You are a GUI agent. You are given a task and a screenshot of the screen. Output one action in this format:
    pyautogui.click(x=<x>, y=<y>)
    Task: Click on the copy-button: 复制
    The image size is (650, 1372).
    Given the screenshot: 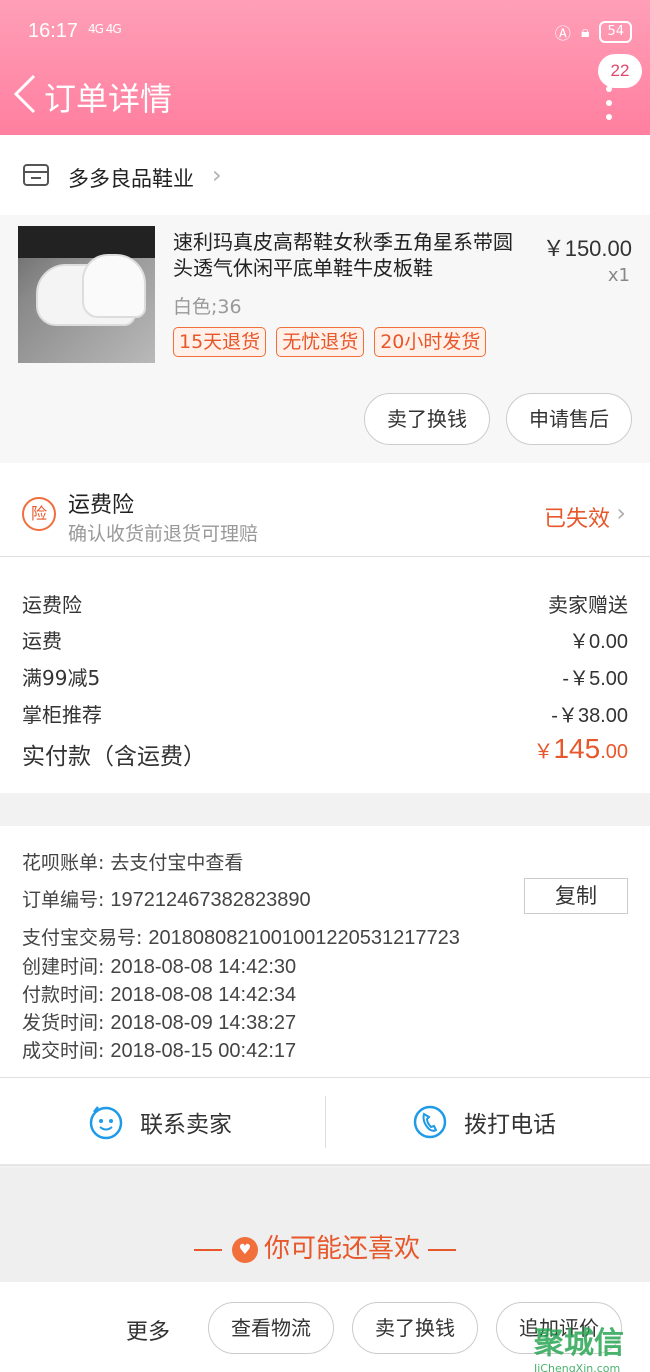 What is the action you would take?
    pyautogui.click(x=576, y=896)
    